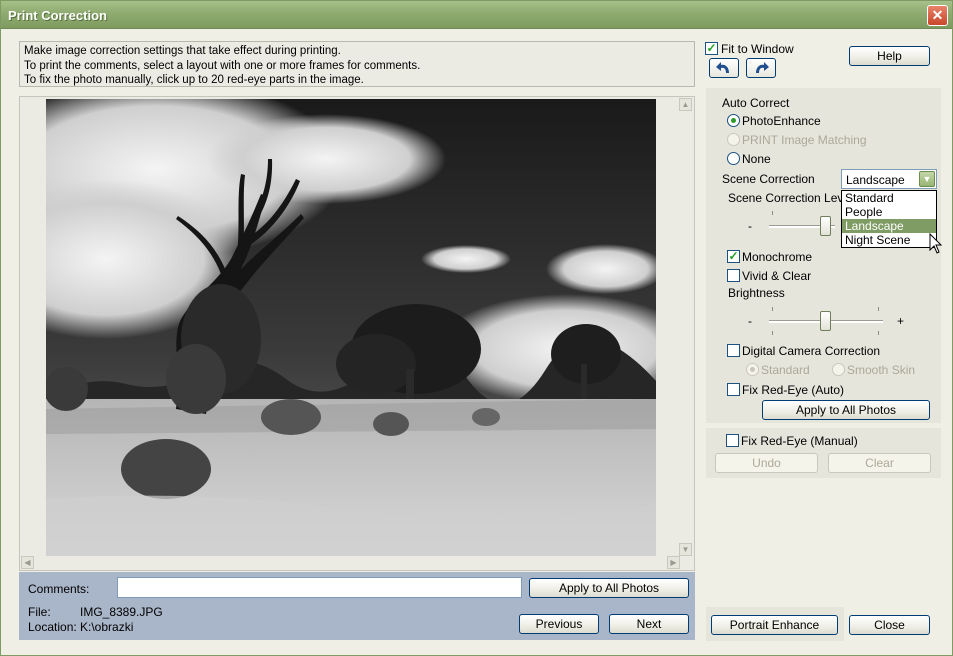 The height and width of the screenshot is (656, 953). Describe the element at coordinates (846, 410) in the screenshot. I see `apply-settings-all-button: Apply to All Photos` at that location.